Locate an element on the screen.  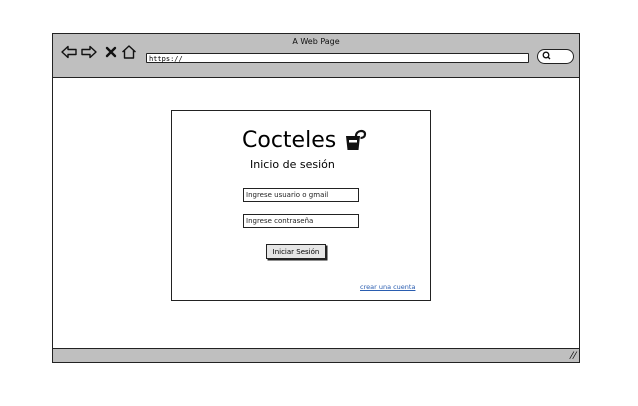
cup-icon is located at coordinates (356, 139).